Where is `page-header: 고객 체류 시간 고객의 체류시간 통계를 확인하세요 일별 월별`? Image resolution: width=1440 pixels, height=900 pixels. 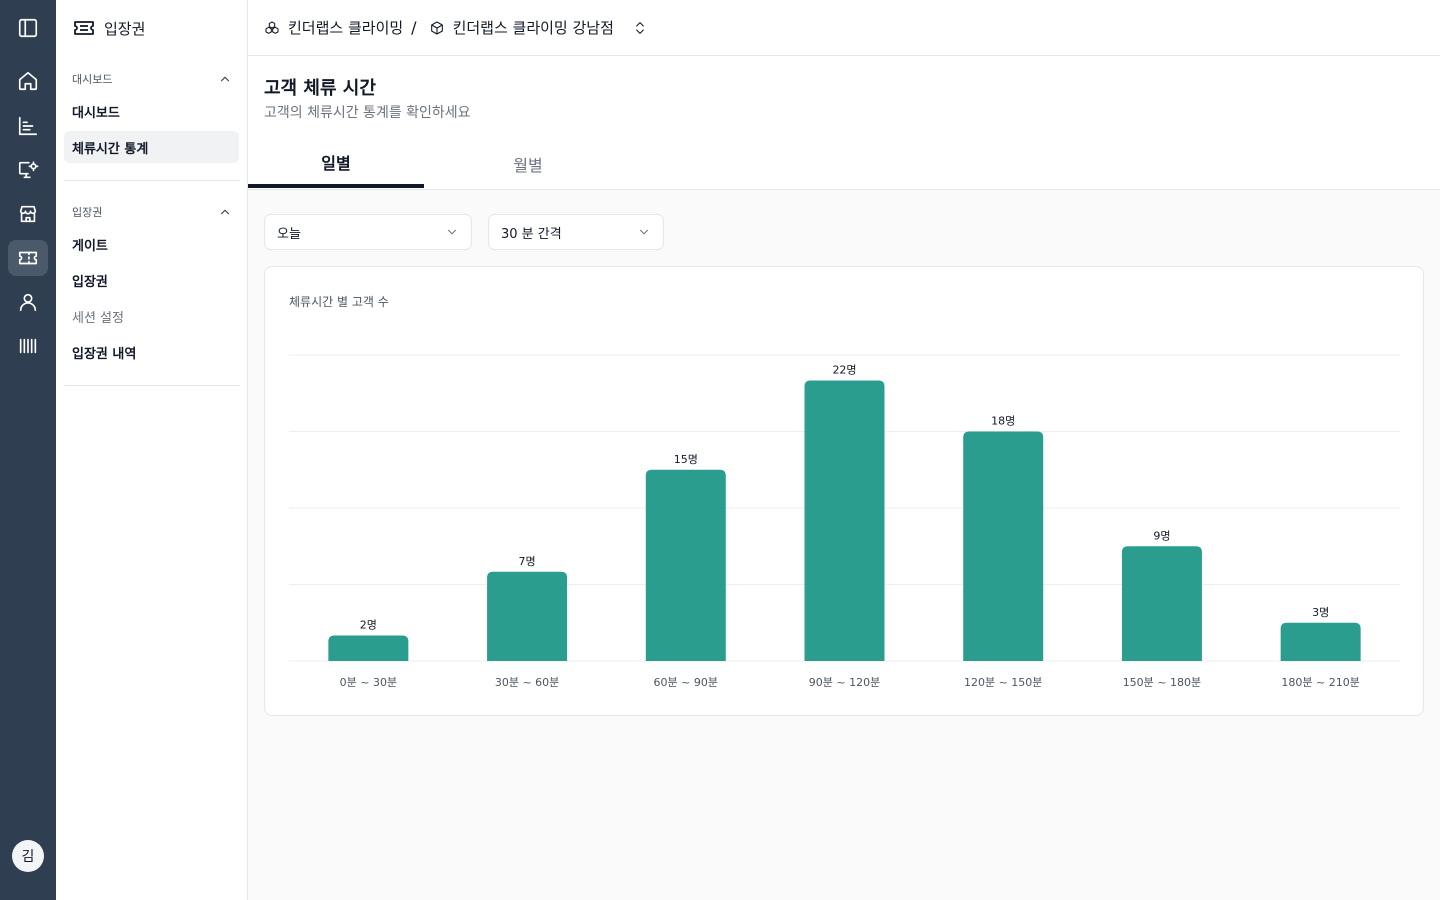
page-header: 고객 체류 시간 고객의 체류시간 통계를 확인하세요 일별 월별 is located at coordinates (844, 123).